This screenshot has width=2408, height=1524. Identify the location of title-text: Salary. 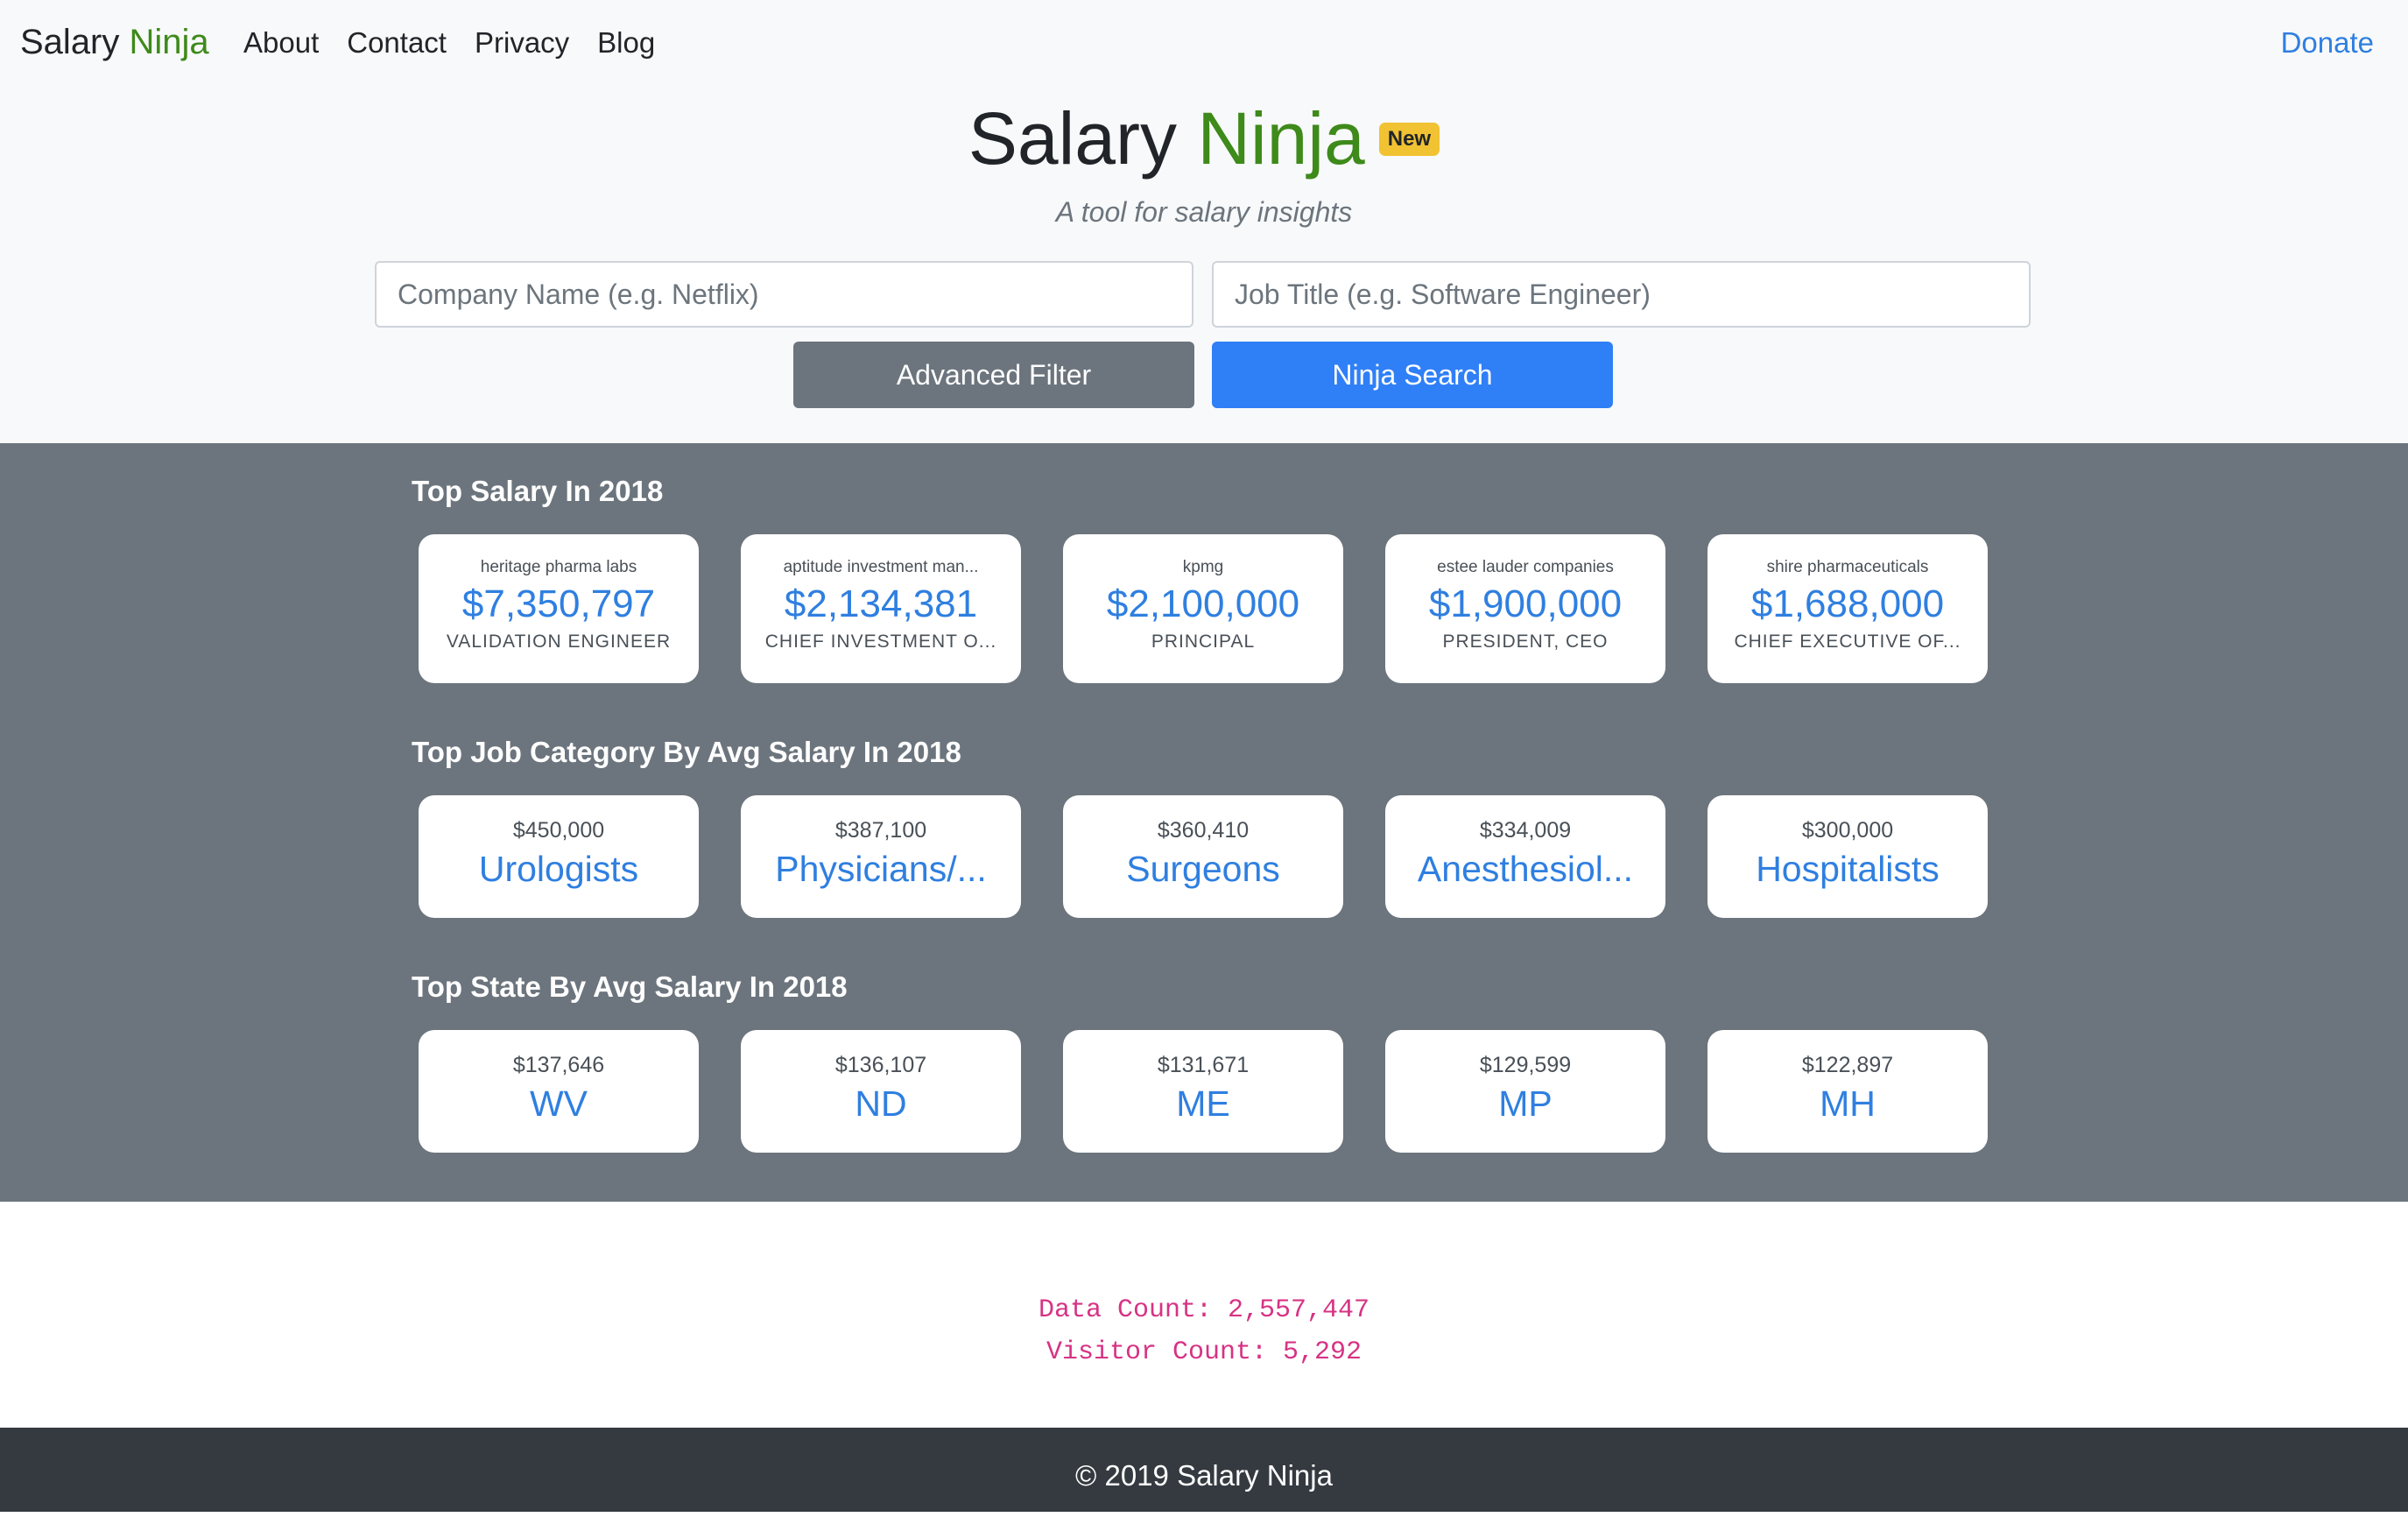
(1072, 138).